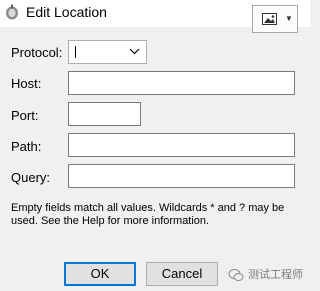 The height and width of the screenshot is (291, 320). I want to click on fiddler-app-icon, so click(12, 12).